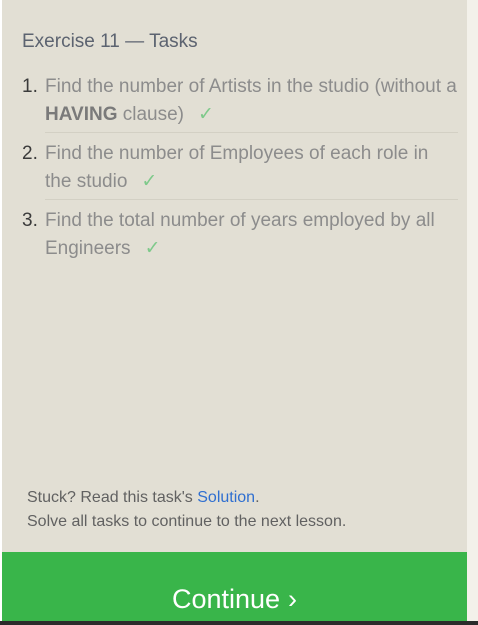  What do you see at coordinates (30, 86) in the screenshot?
I see `task-number: 1.` at bounding box center [30, 86].